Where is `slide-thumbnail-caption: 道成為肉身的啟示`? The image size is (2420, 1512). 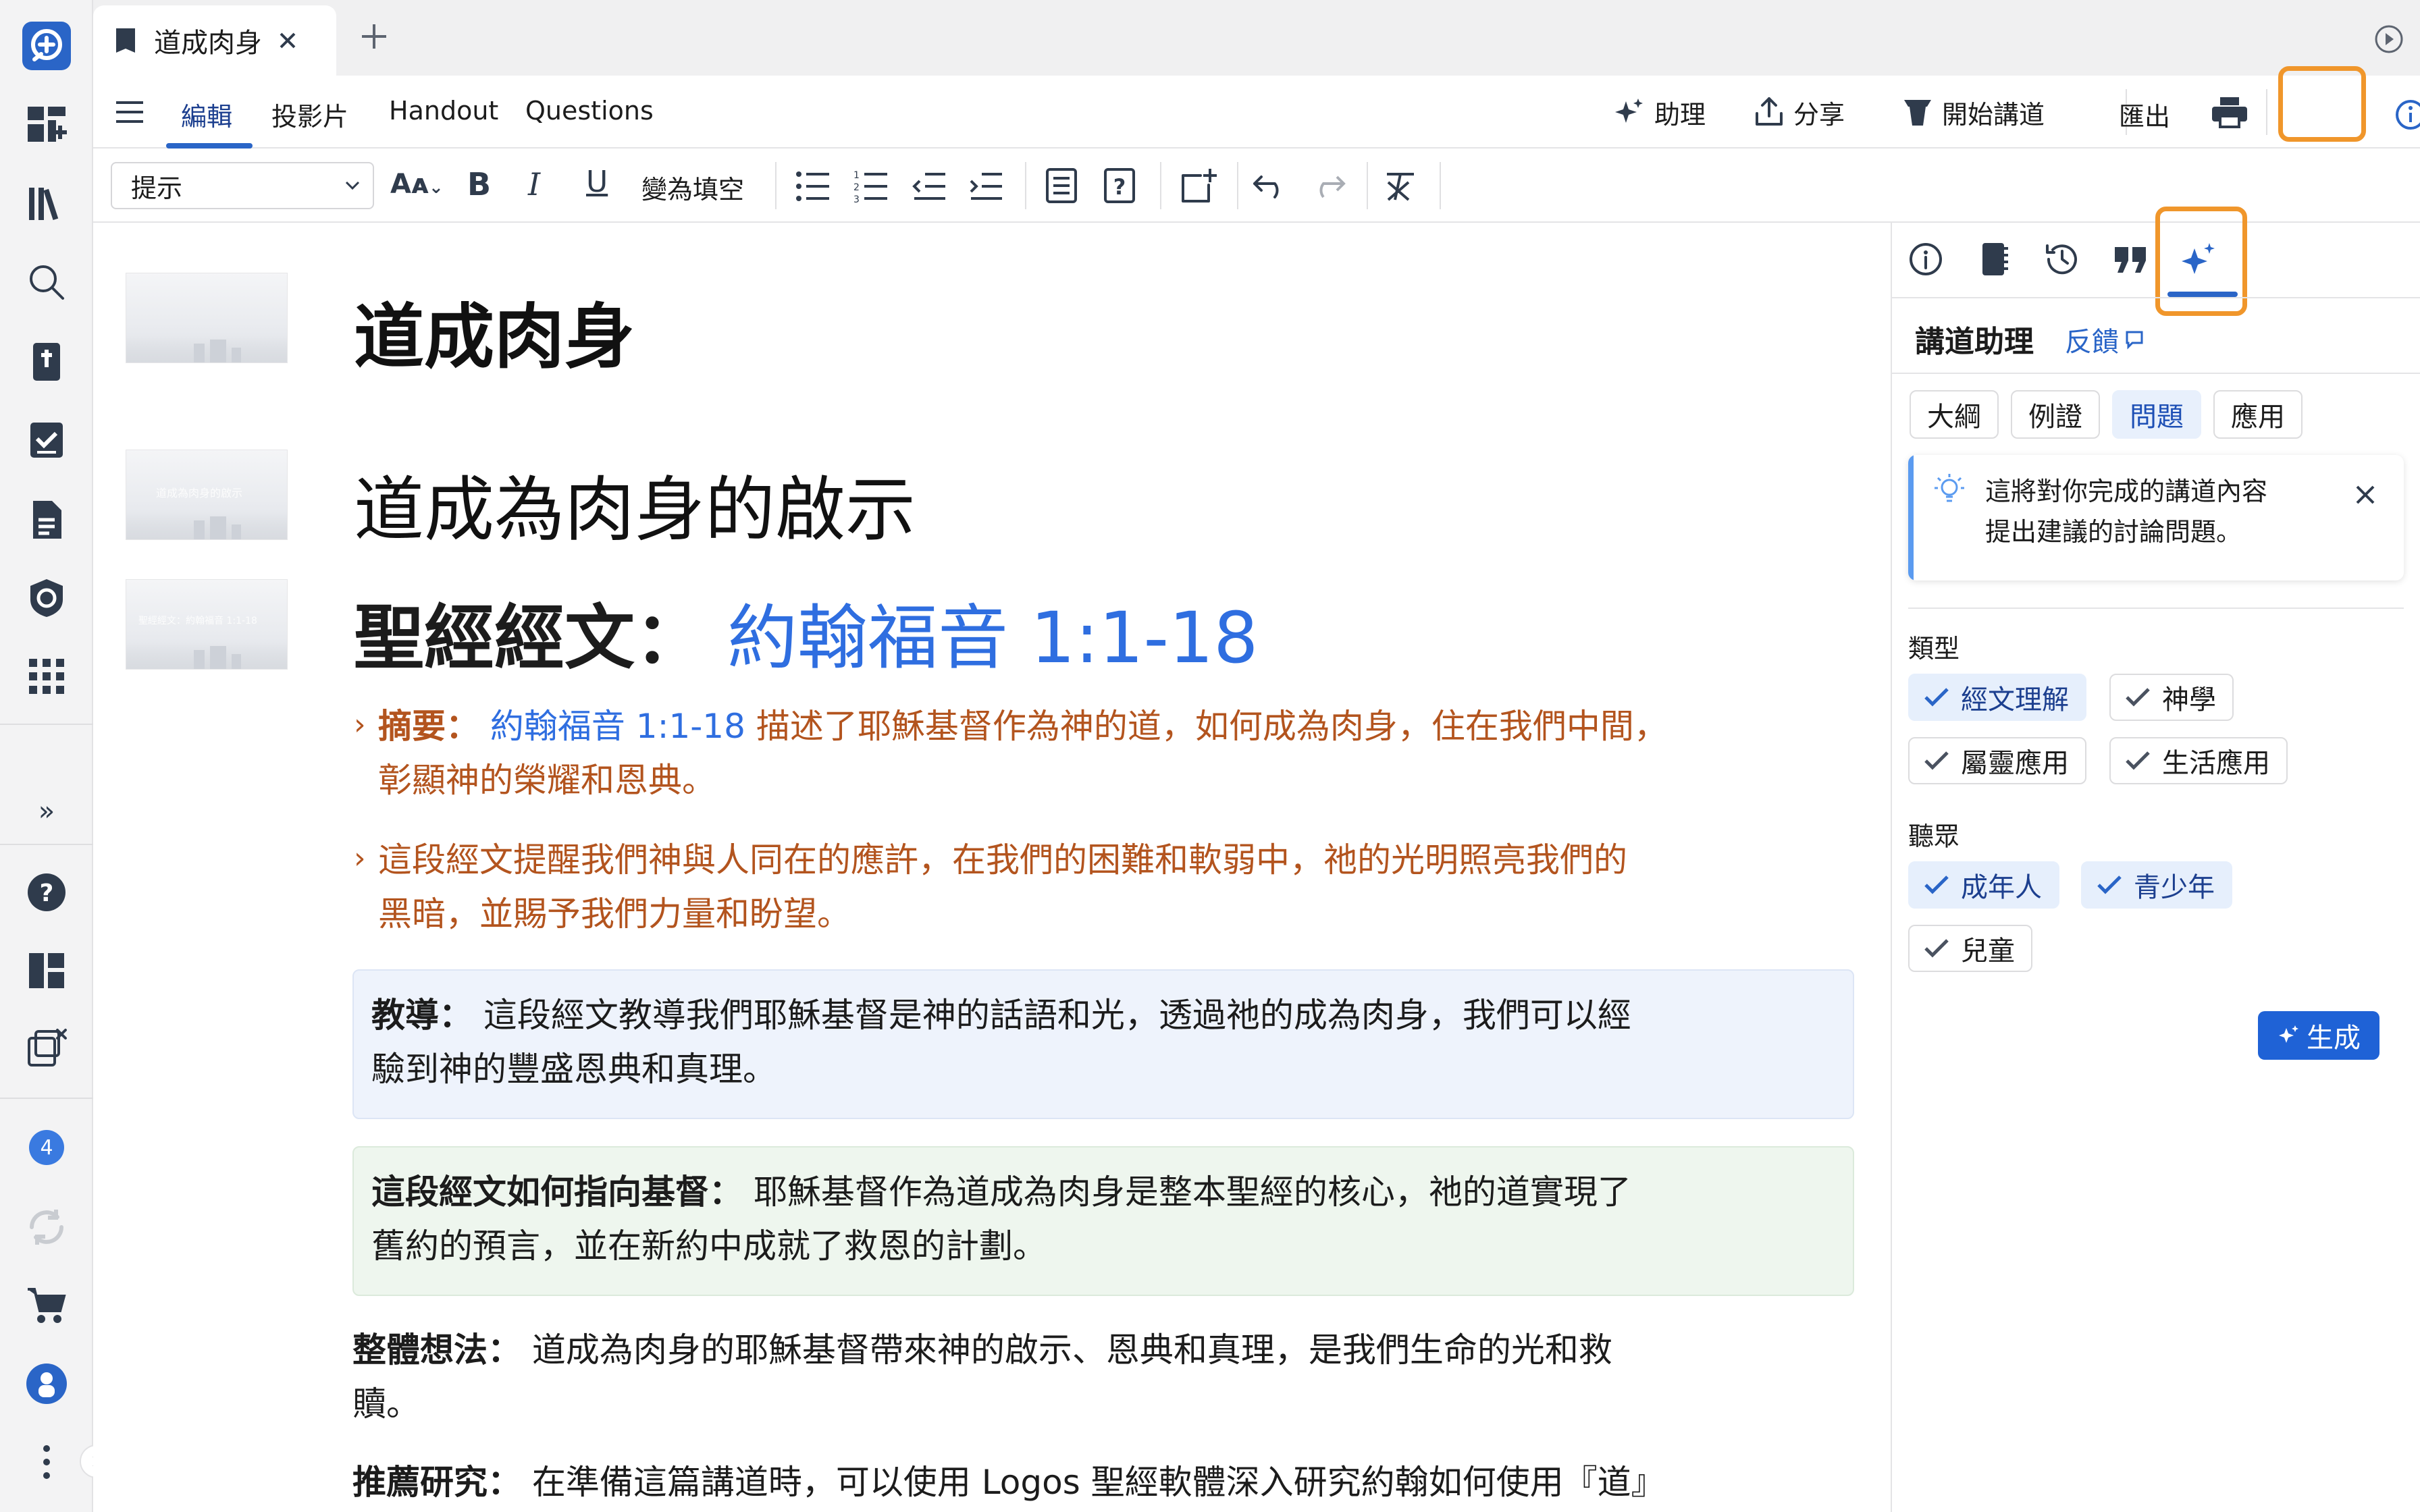 slide-thumbnail-caption: 道成為肉身的啟示 is located at coordinates (199, 493).